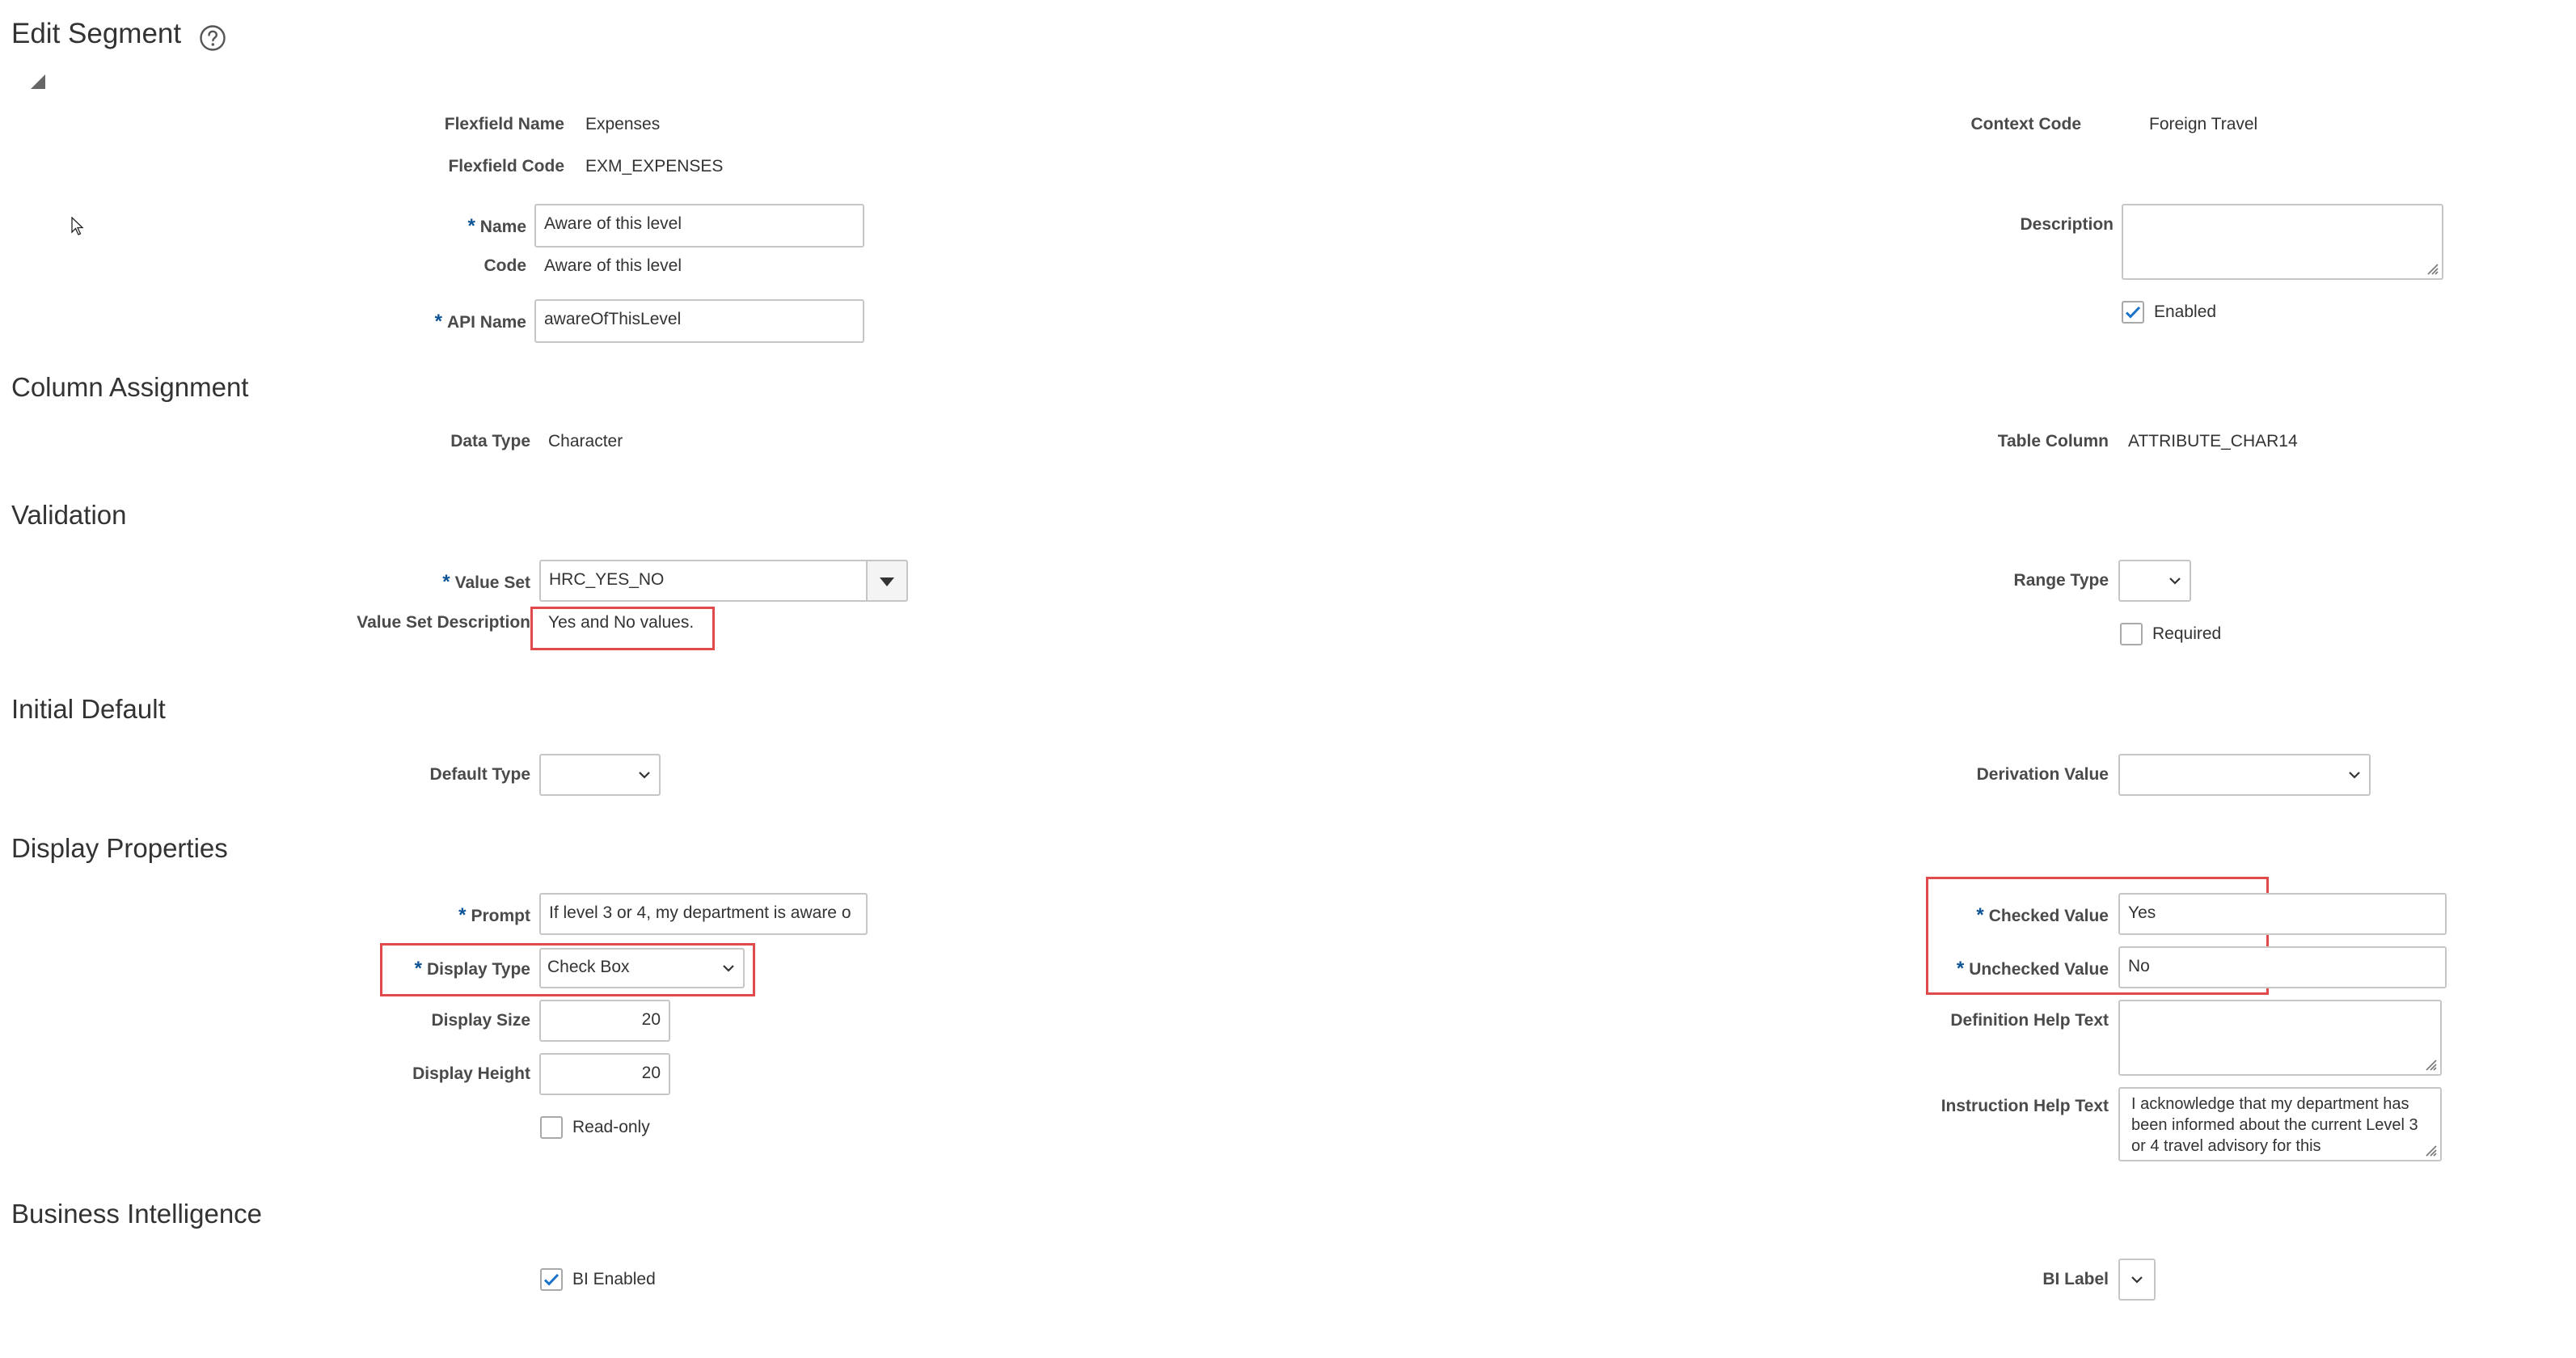 Image resolution: width=2576 pixels, height=1358 pixels. What do you see at coordinates (2187, 634) in the screenshot?
I see `required-label: Required` at bounding box center [2187, 634].